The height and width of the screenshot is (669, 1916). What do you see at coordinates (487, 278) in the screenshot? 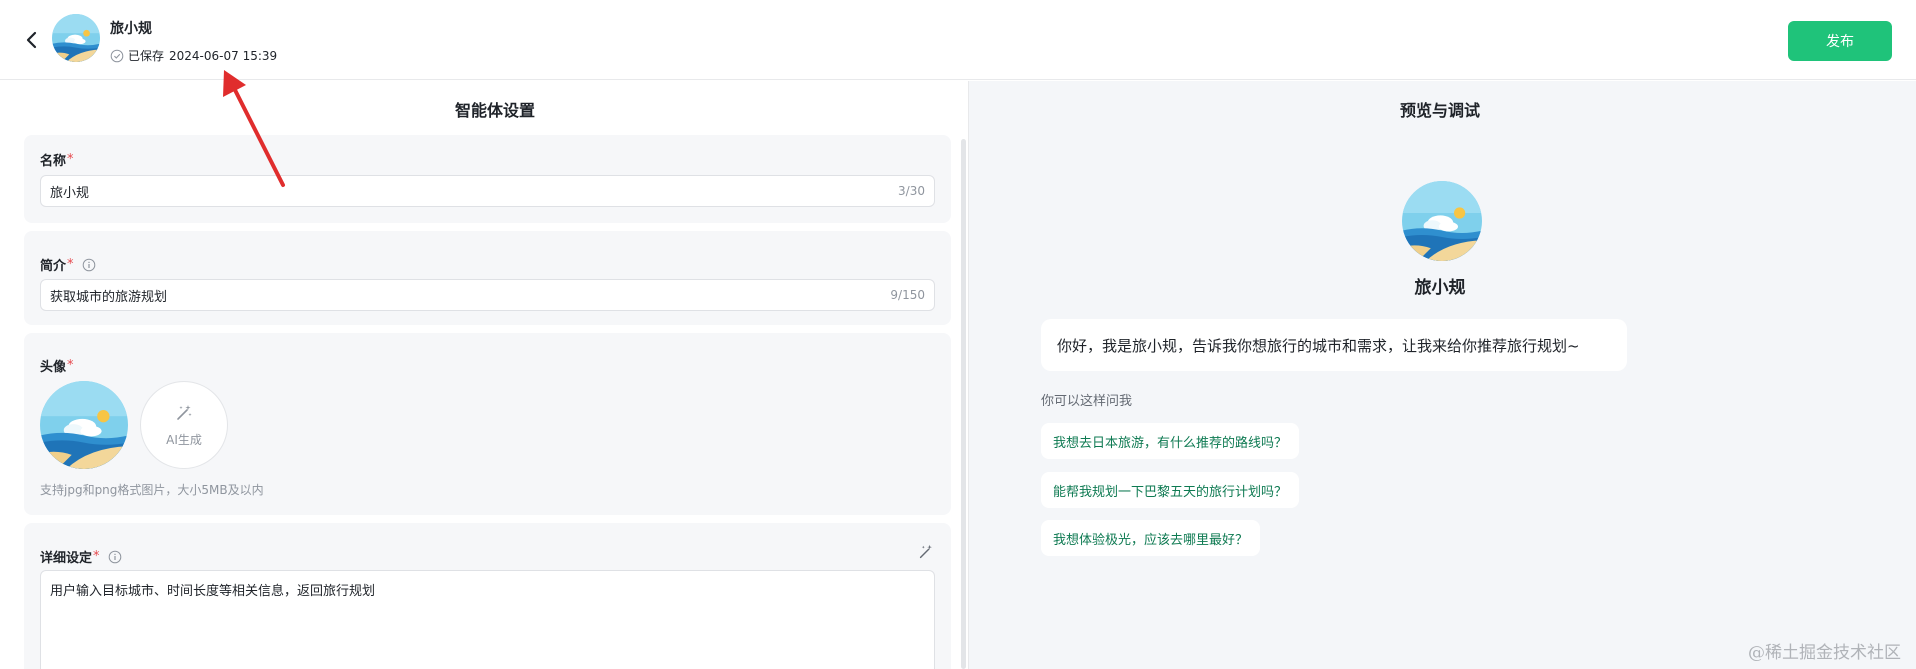
I see `intro-card: 简介 * 获取城市的旅游规划 9/150` at bounding box center [487, 278].